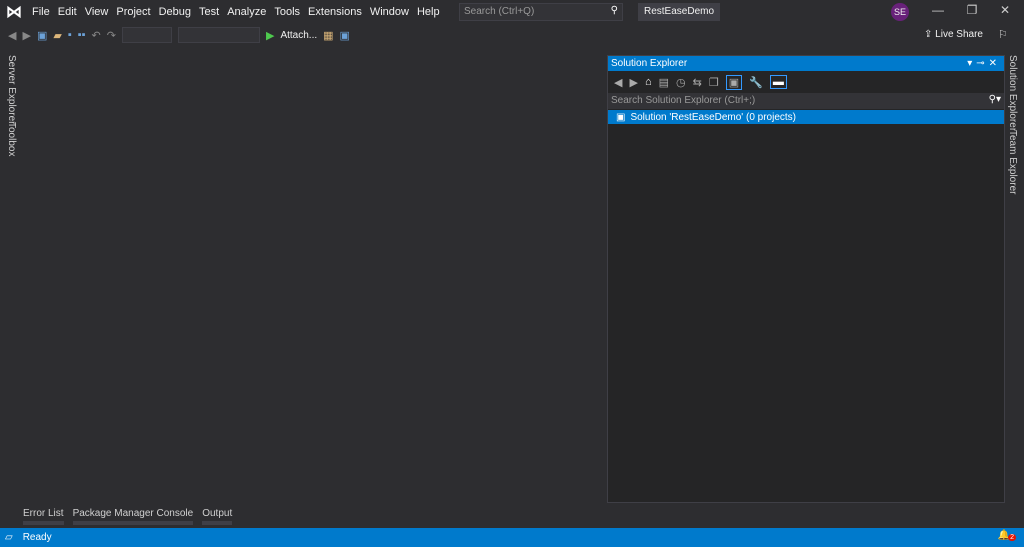 This screenshot has height=547, width=1024. I want to click on tab-package-manager-console: Package Manager Console, so click(133, 516).